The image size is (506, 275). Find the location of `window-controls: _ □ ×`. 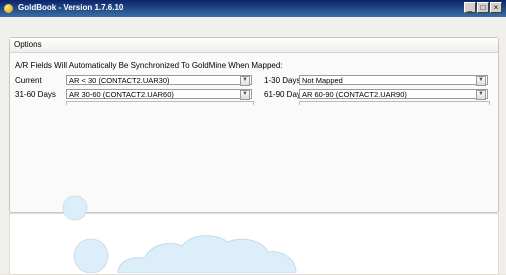

window-controls: _ □ × is located at coordinates (483, 7).